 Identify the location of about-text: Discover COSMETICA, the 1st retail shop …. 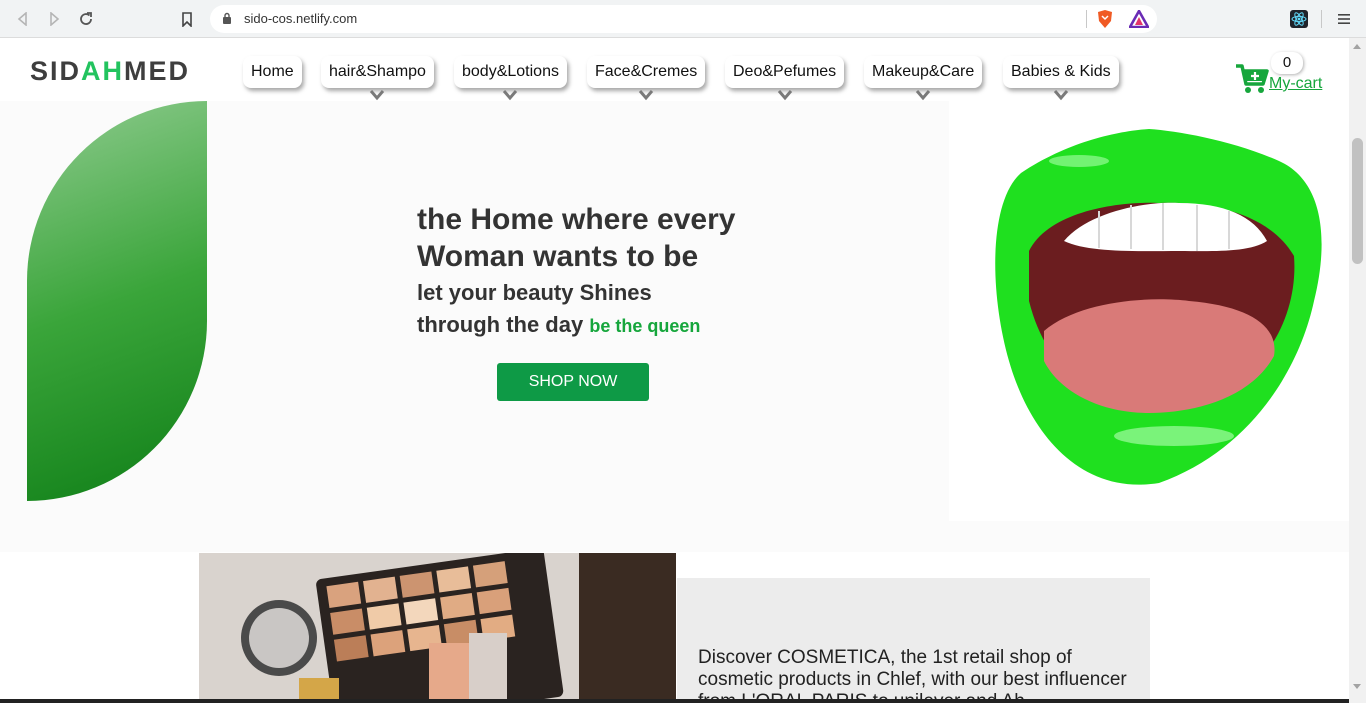
(912, 675).